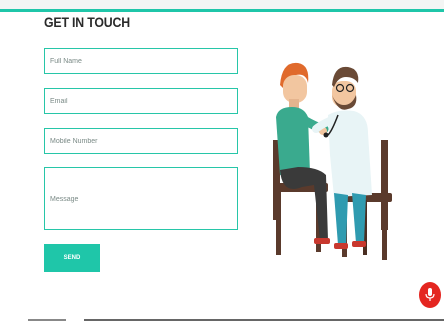  Describe the element at coordinates (141, 101) in the screenshot. I see `email-field` at that location.